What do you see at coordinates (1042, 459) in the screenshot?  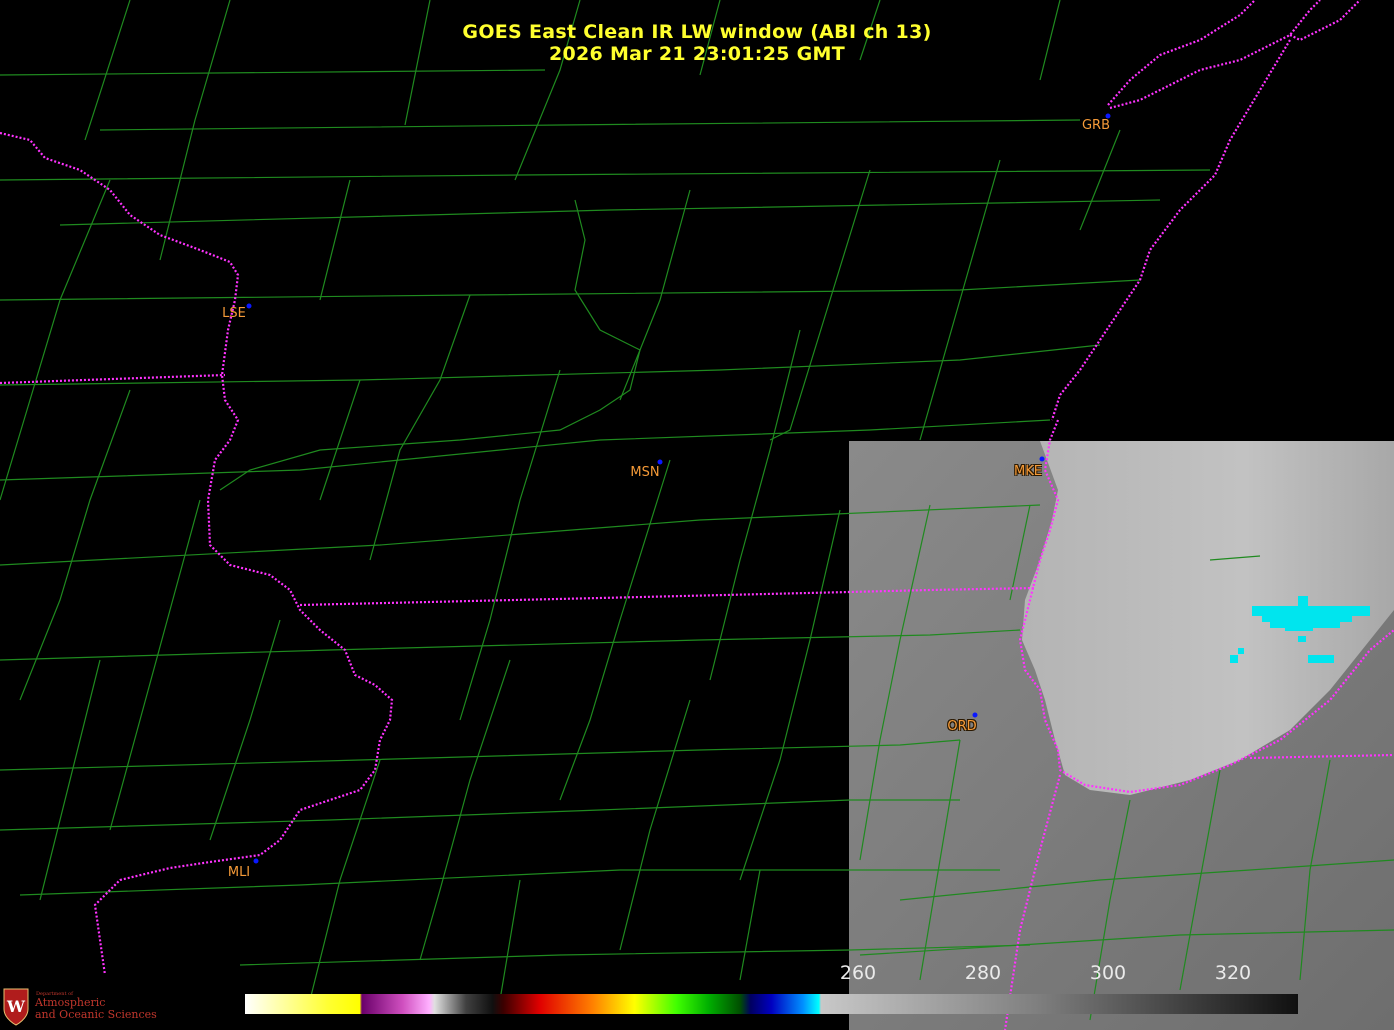 I see `station-dot-mke` at bounding box center [1042, 459].